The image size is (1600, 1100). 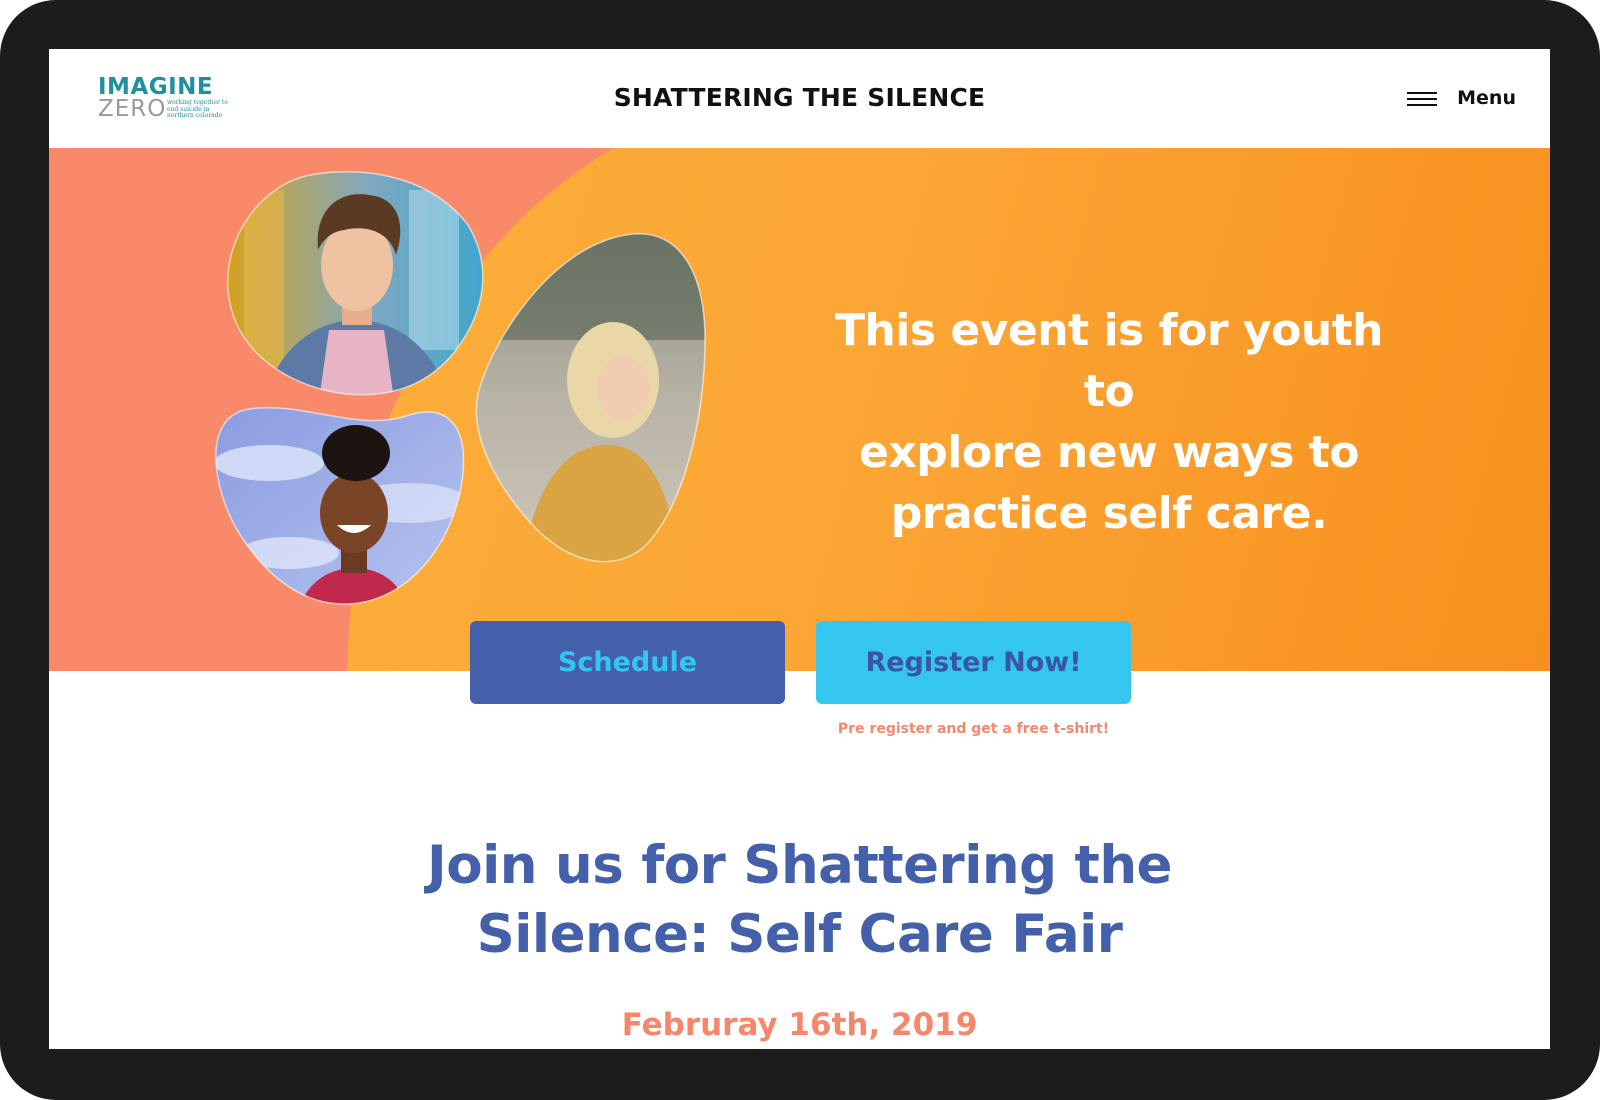 What do you see at coordinates (973, 729) in the screenshot?
I see `preregister-promo-text: Pre register and get a free t-shirt!` at bounding box center [973, 729].